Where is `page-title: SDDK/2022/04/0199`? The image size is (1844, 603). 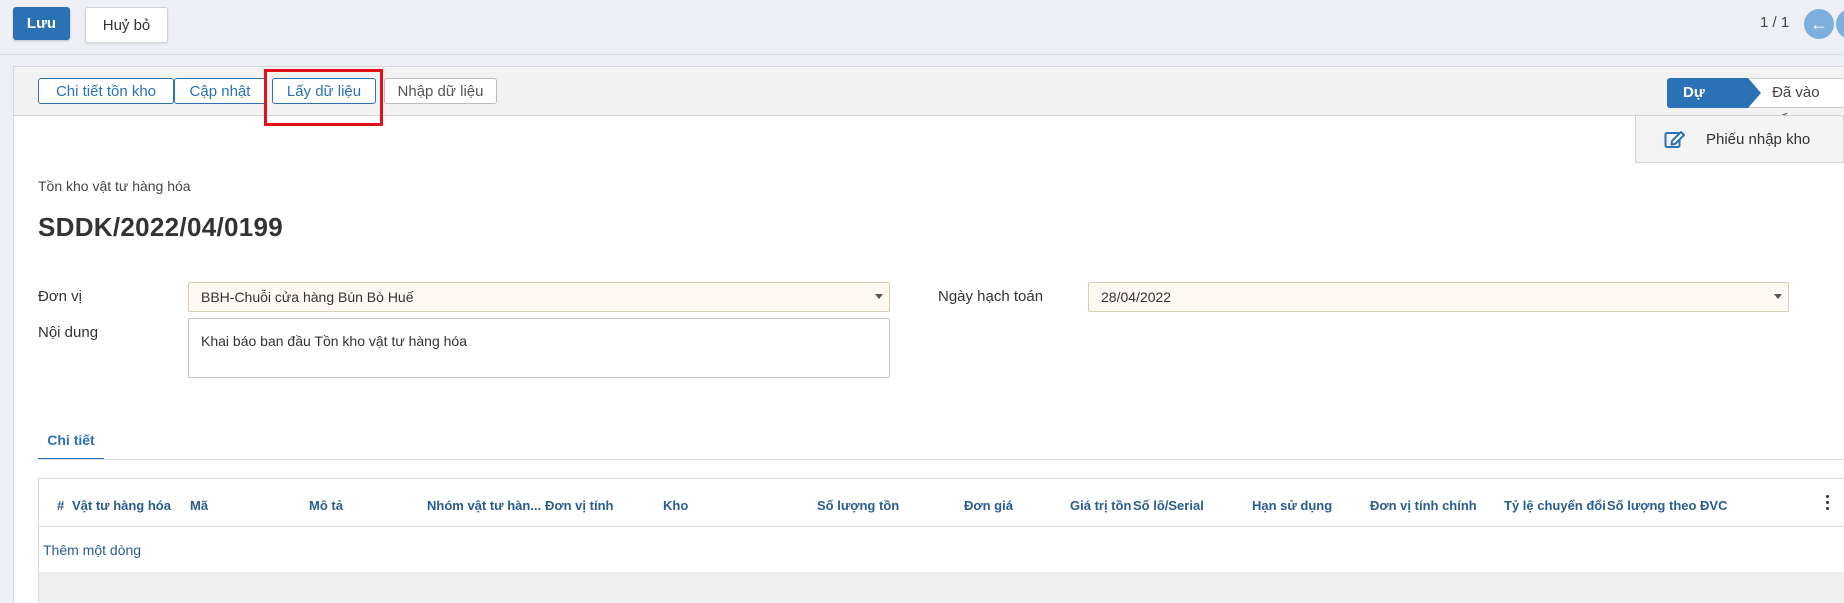
page-title: SDDK/2022/04/0199 is located at coordinates (161, 227).